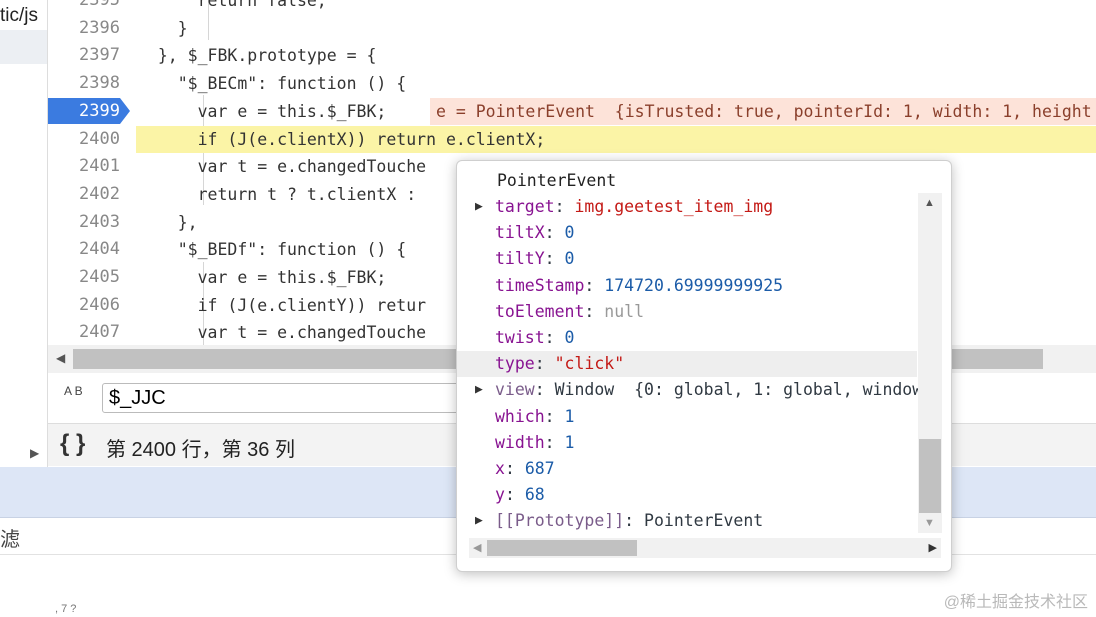 The height and width of the screenshot is (617, 1096). What do you see at coordinates (540, 285) in the screenshot?
I see `property-key: timeStamp` at bounding box center [540, 285].